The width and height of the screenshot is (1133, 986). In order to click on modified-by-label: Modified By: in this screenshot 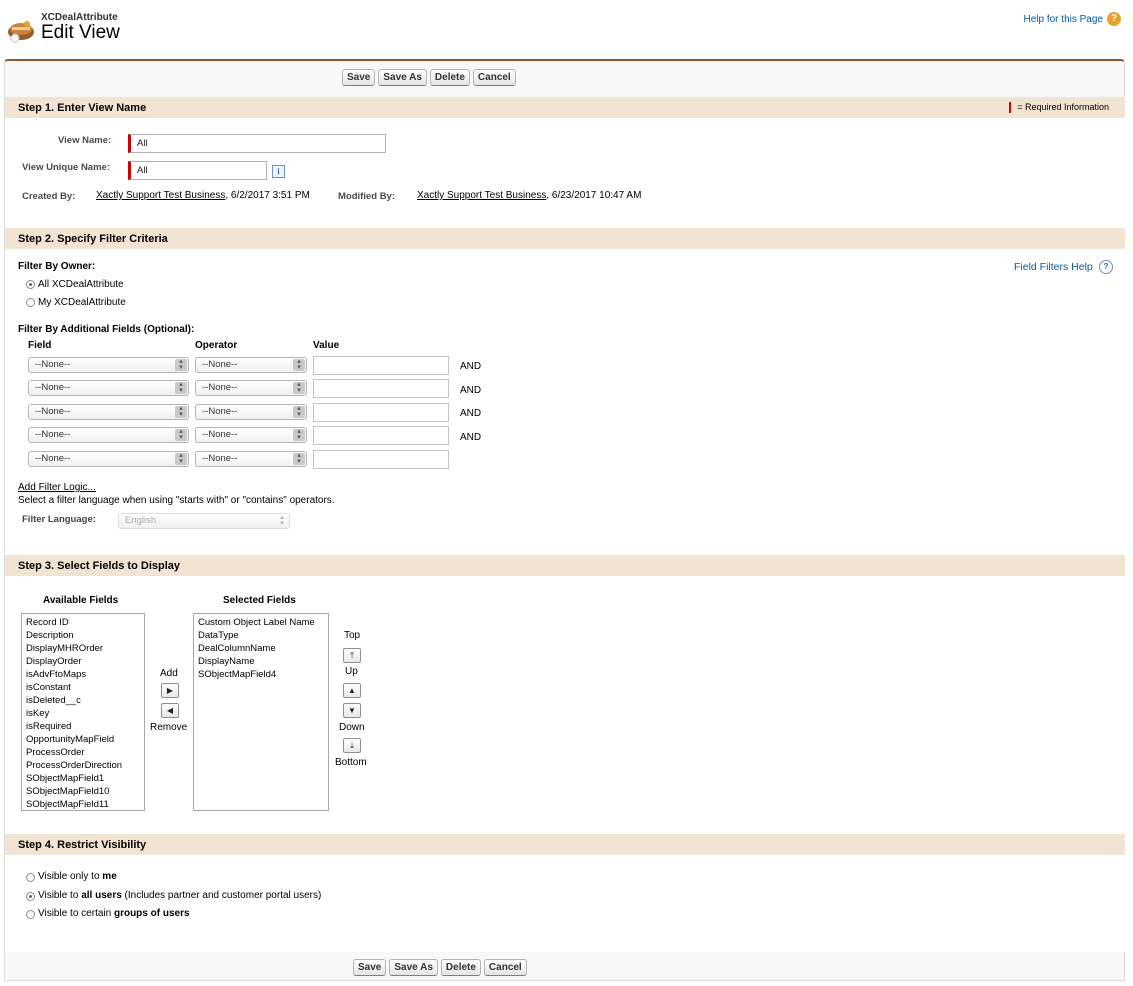, I will do `click(366, 196)`.